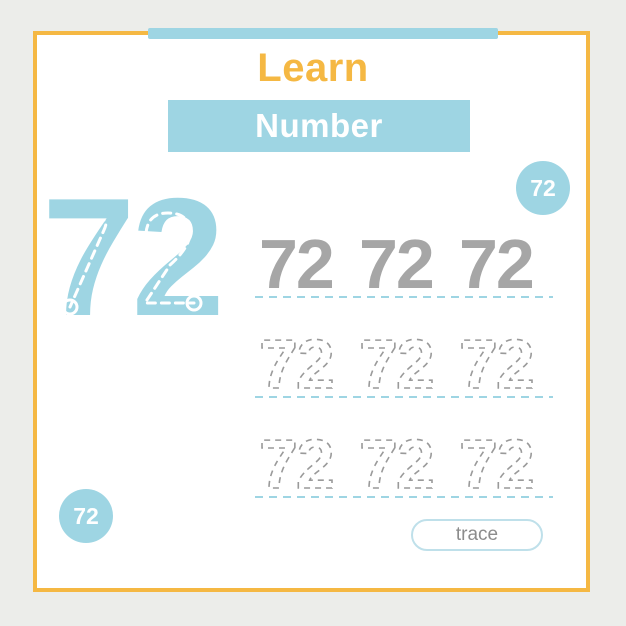 Image resolution: width=626 pixels, height=626 pixels. Describe the element at coordinates (142, 260) in the screenshot. I see `big-traceable-number: 72` at that location.